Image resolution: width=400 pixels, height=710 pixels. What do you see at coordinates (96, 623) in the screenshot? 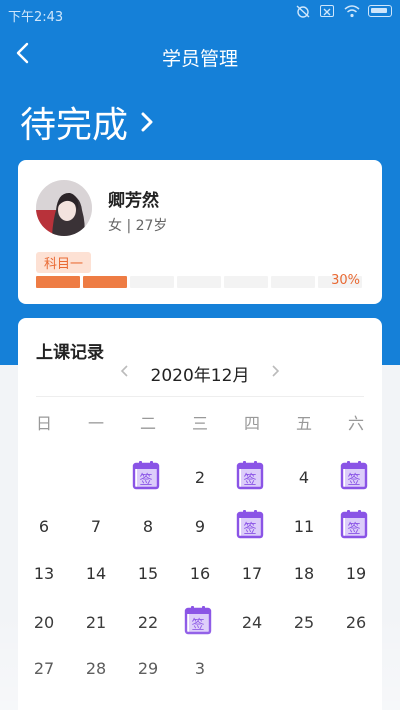
I see `calendar-day: 21` at bounding box center [96, 623].